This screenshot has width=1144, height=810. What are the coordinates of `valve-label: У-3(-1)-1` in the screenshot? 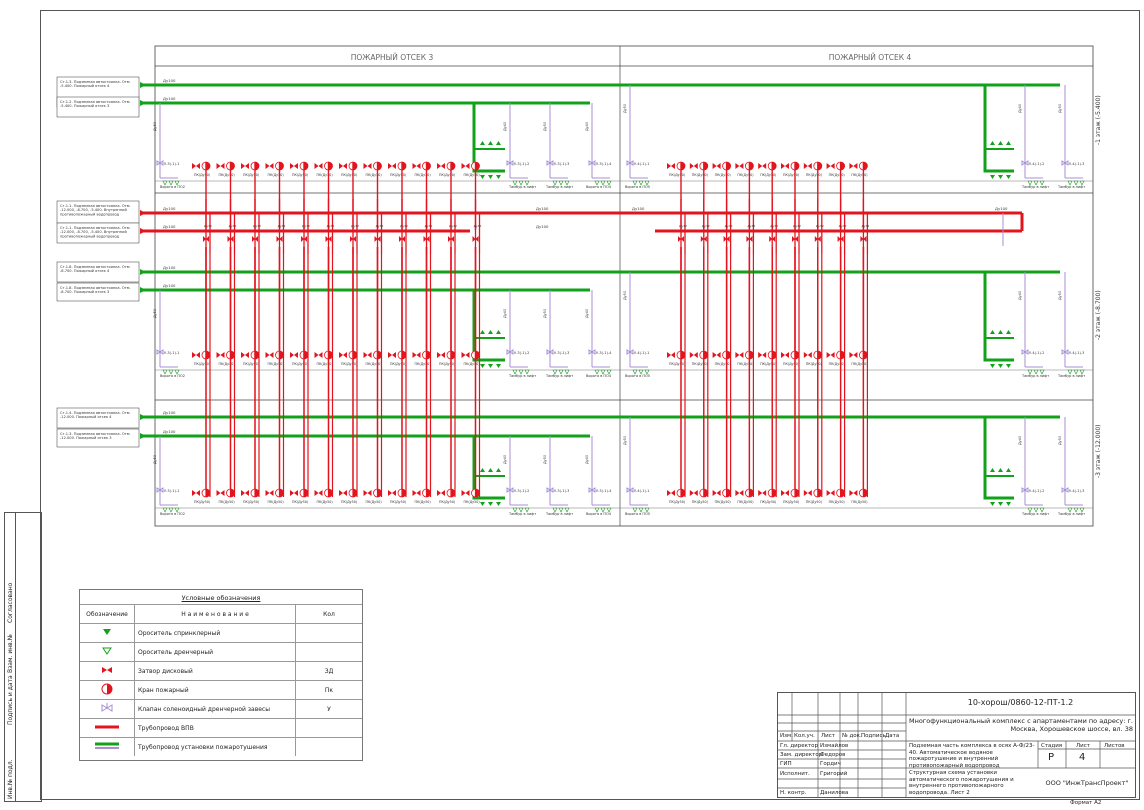 It's located at (171, 353).